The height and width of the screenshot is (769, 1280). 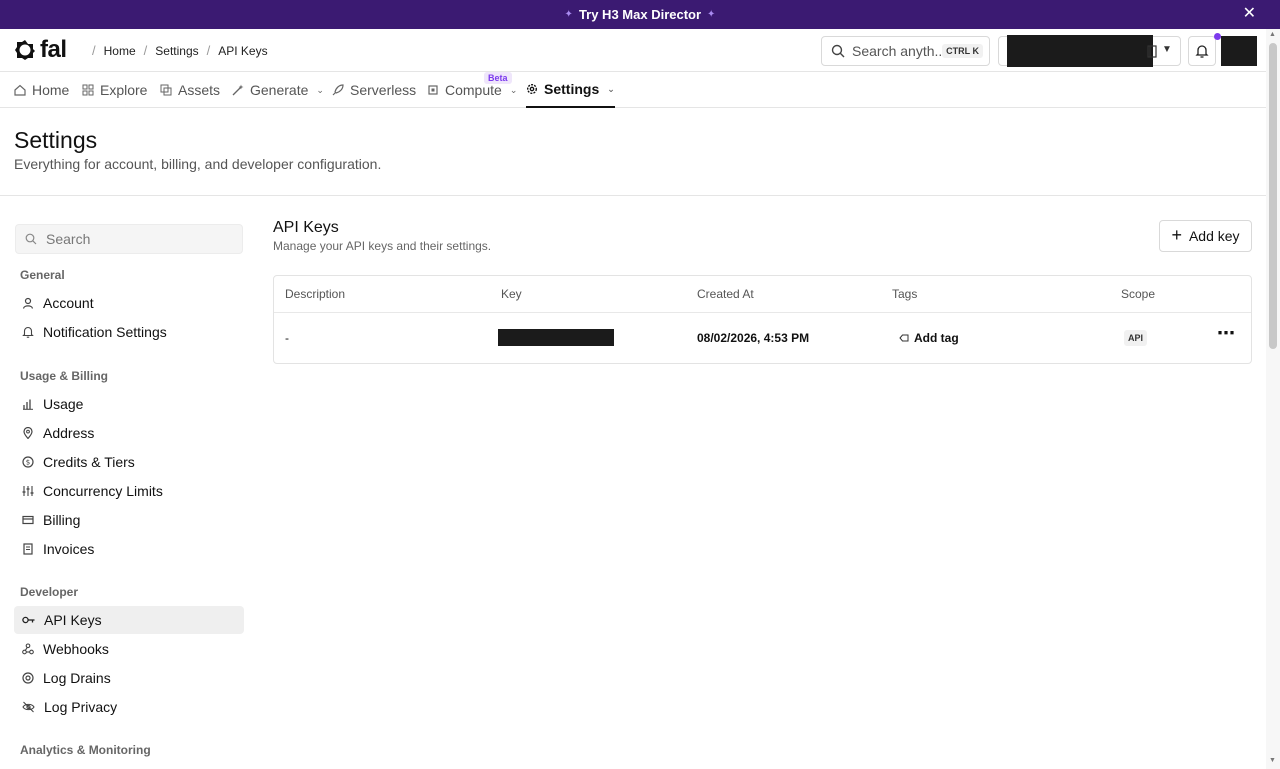 What do you see at coordinates (129, 620) in the screenshot?
I see `sidebar-item-api-keys: API Keys` at bounding box center [129, 620].